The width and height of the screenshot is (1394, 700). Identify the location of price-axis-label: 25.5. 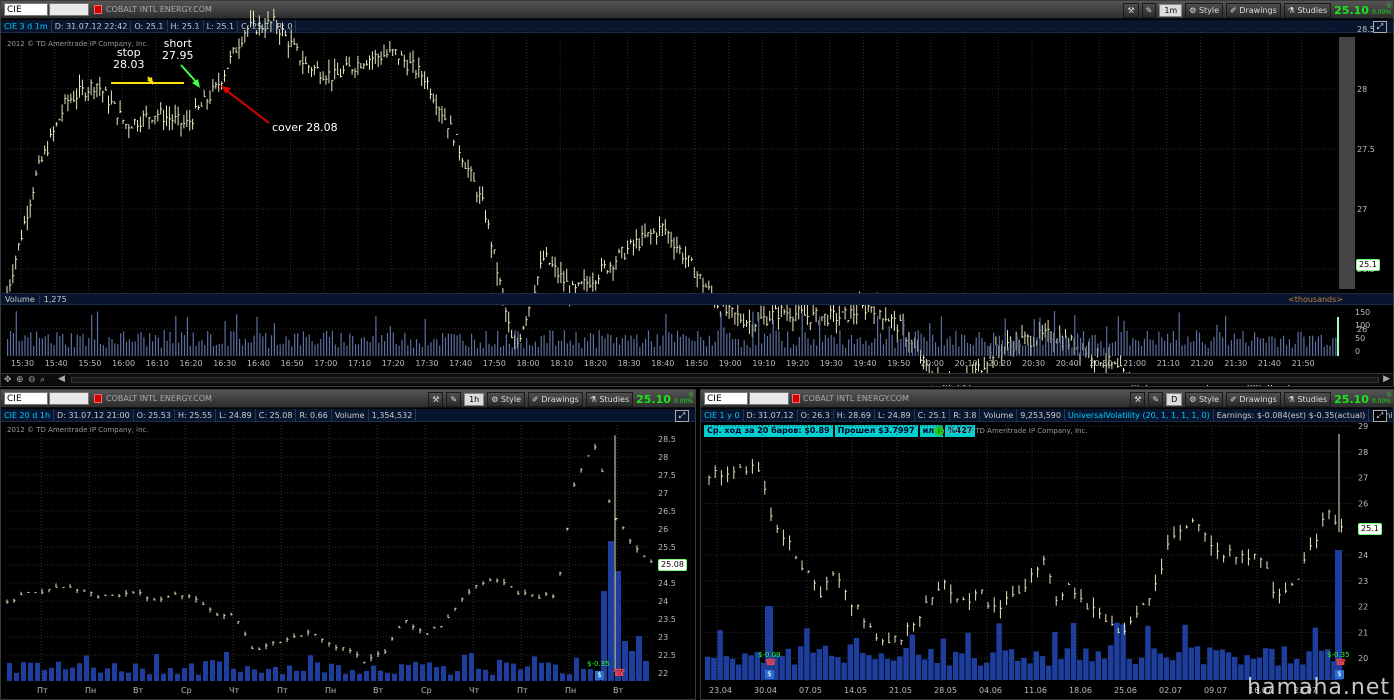
(667, 547).